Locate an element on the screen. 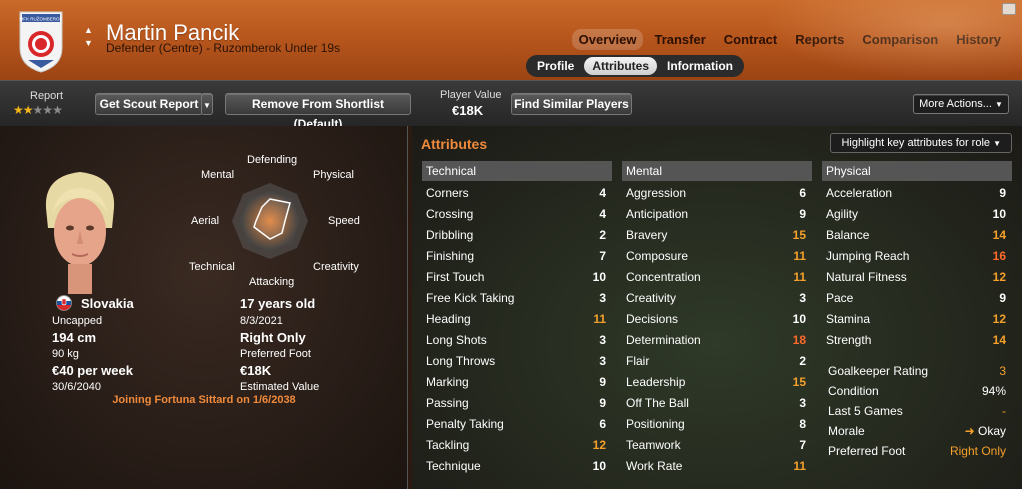  attribute-row-stamina: Stamina 12 is located at coordinates (917, 318).